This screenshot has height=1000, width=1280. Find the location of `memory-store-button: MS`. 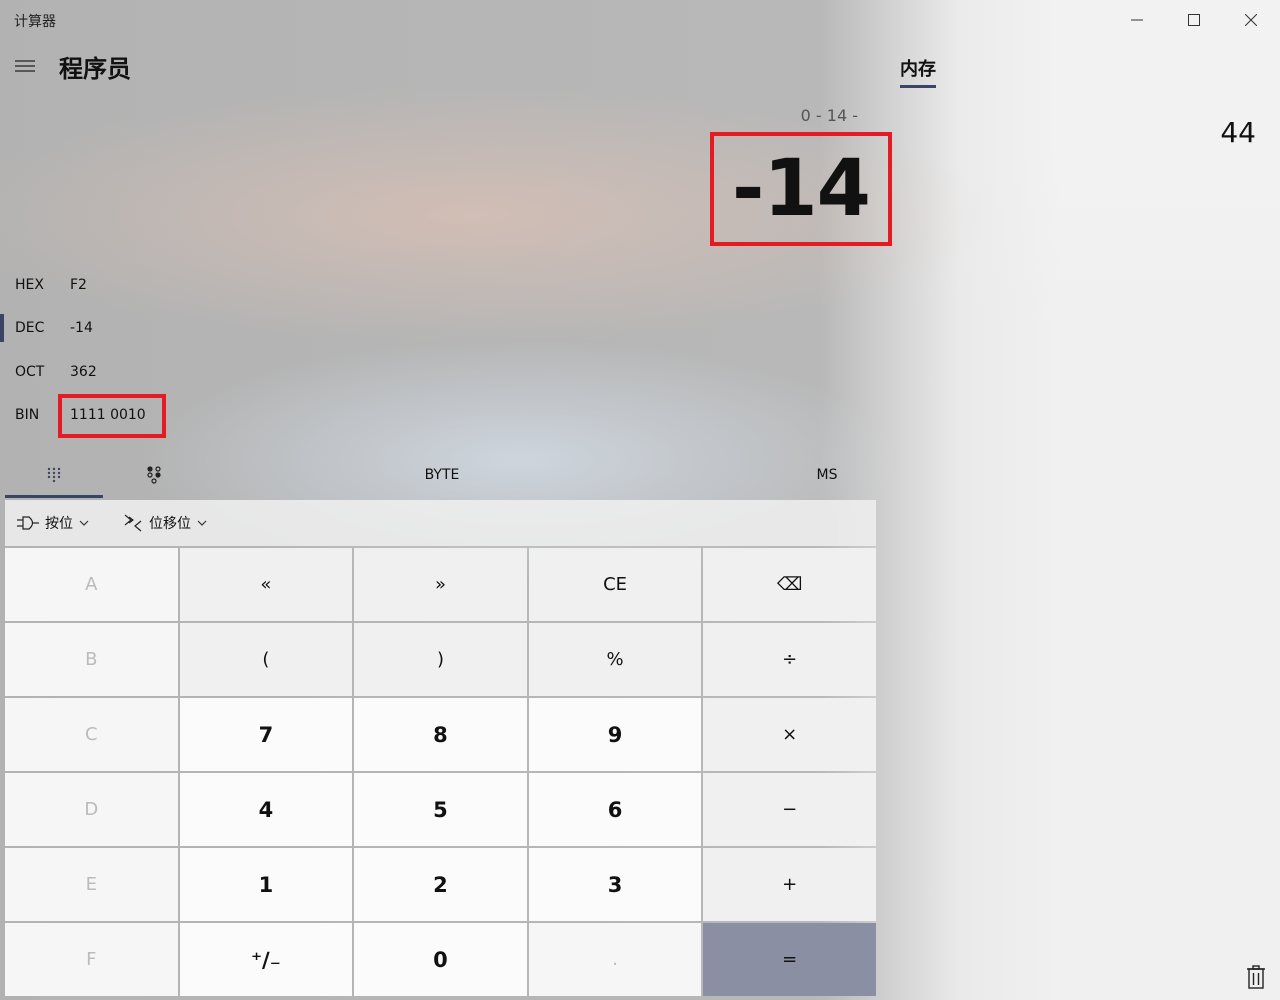

memory-store-button: MS is located at coordinates (827, 475).